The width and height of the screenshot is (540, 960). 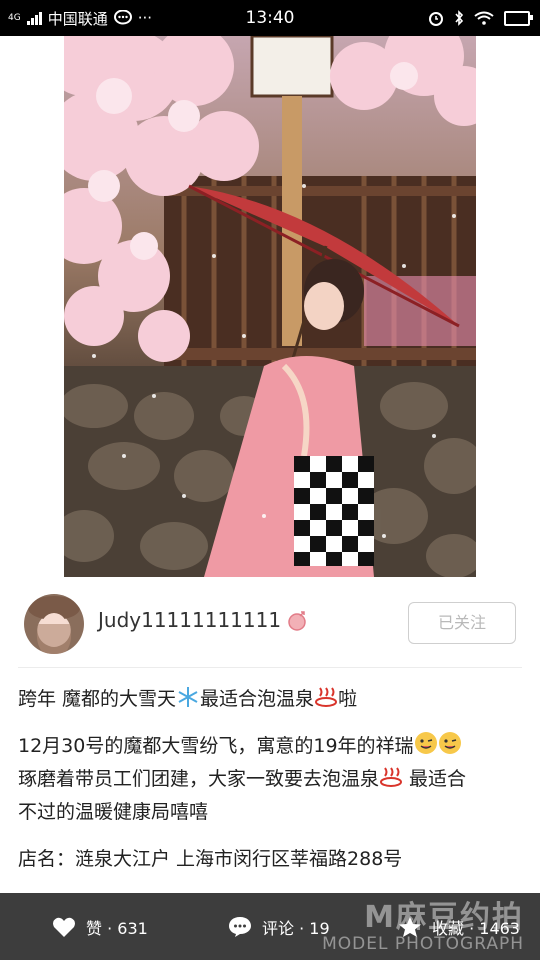 I want to click on heart-icon, so click(x=64, y=927).